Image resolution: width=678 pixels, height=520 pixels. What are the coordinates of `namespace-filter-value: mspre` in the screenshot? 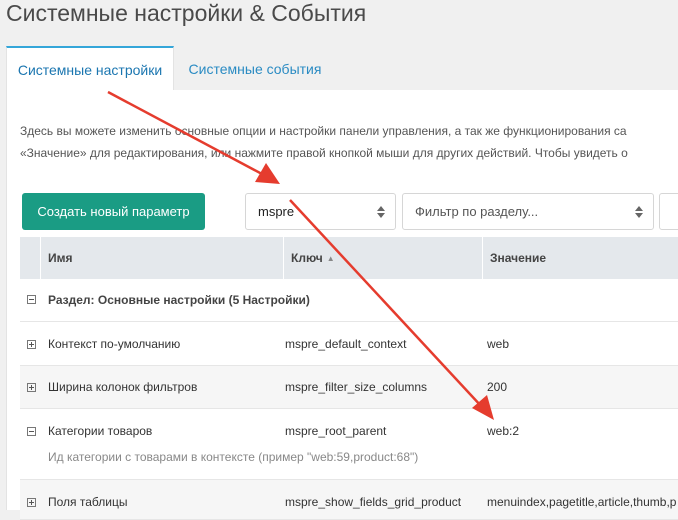 It's located at (276, 211).